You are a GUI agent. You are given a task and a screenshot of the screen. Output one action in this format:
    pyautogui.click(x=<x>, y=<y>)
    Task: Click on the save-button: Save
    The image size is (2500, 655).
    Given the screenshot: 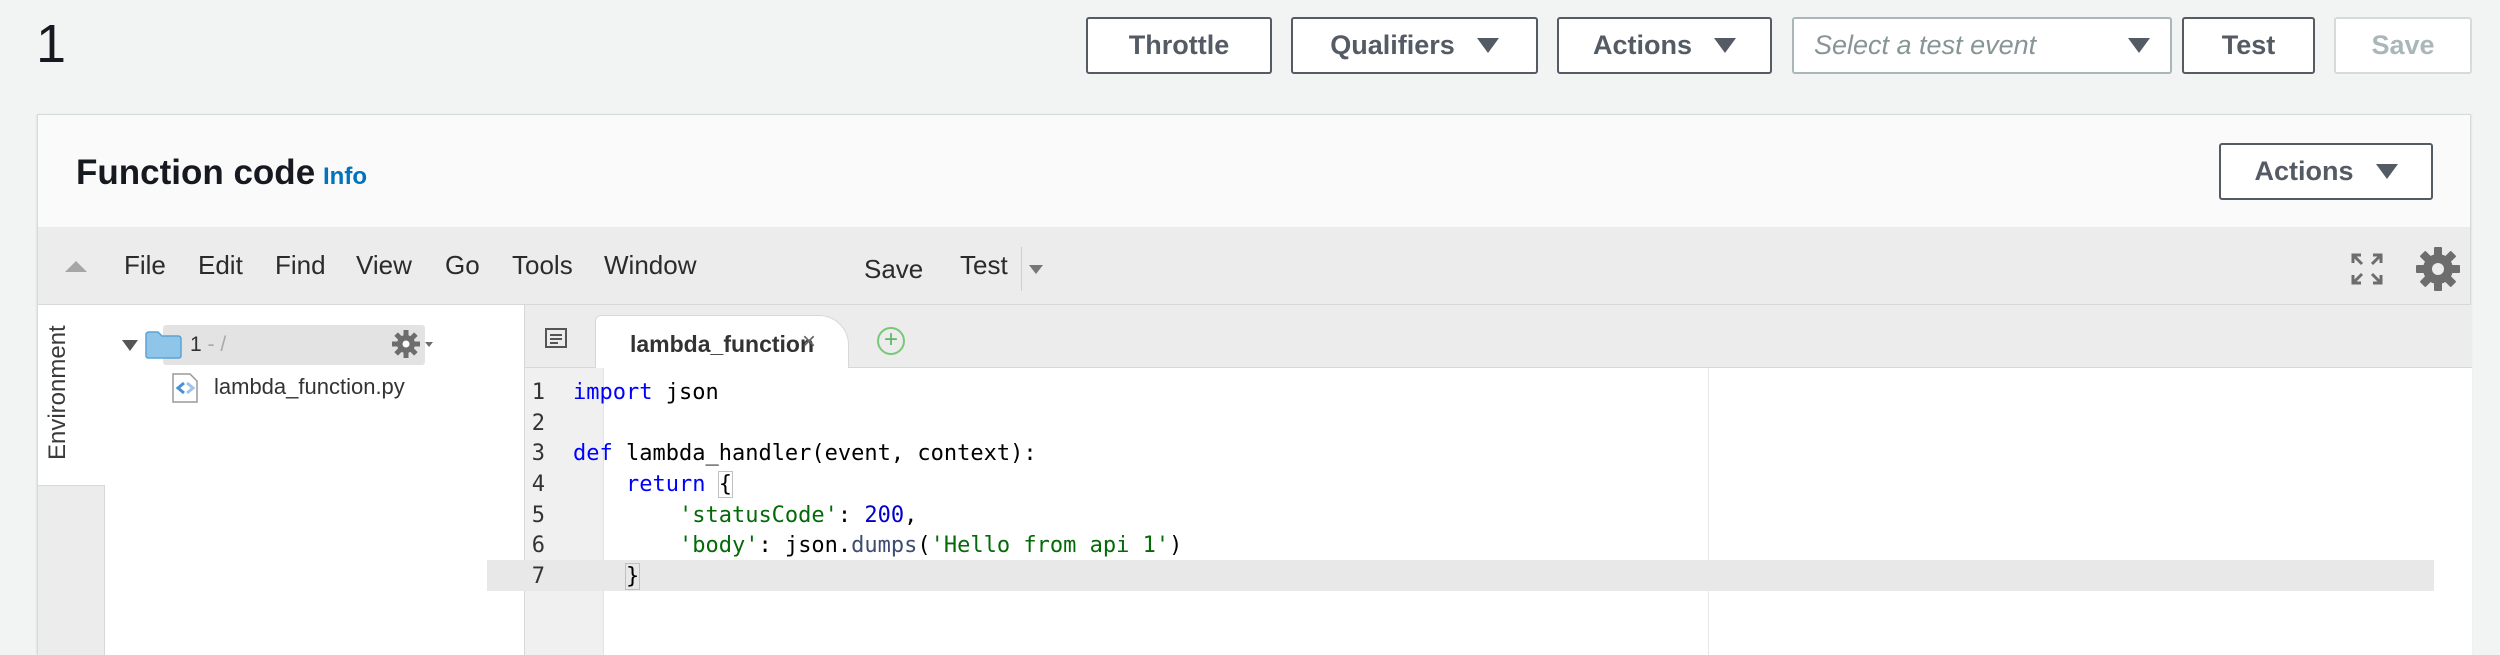 What is the action you would take?
    pyautogui.click(x=2403, y=45)
    